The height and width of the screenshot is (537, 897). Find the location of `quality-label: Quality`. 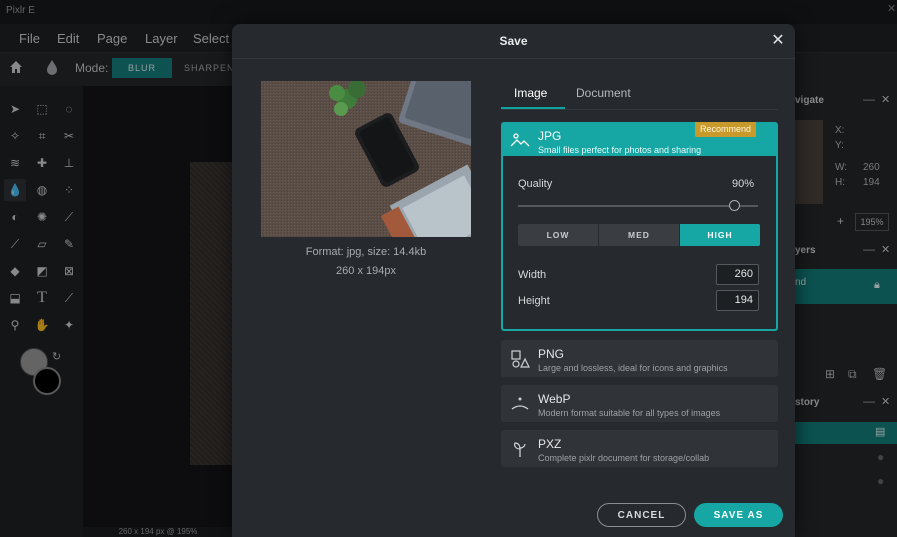

quality-label: Quality is located at coordinates (535, 184).